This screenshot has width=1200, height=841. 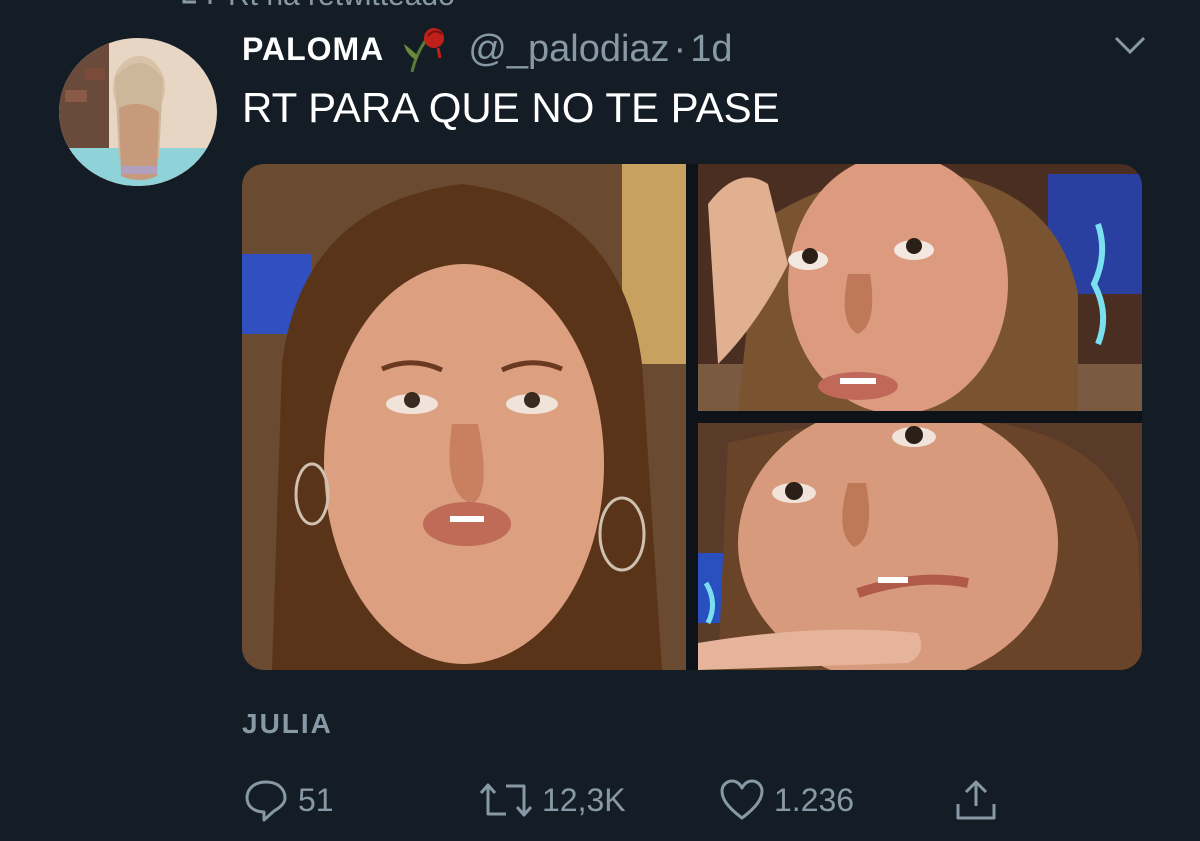 I want to click on retweet-button: 12,3K, so click(x=552, y=800).